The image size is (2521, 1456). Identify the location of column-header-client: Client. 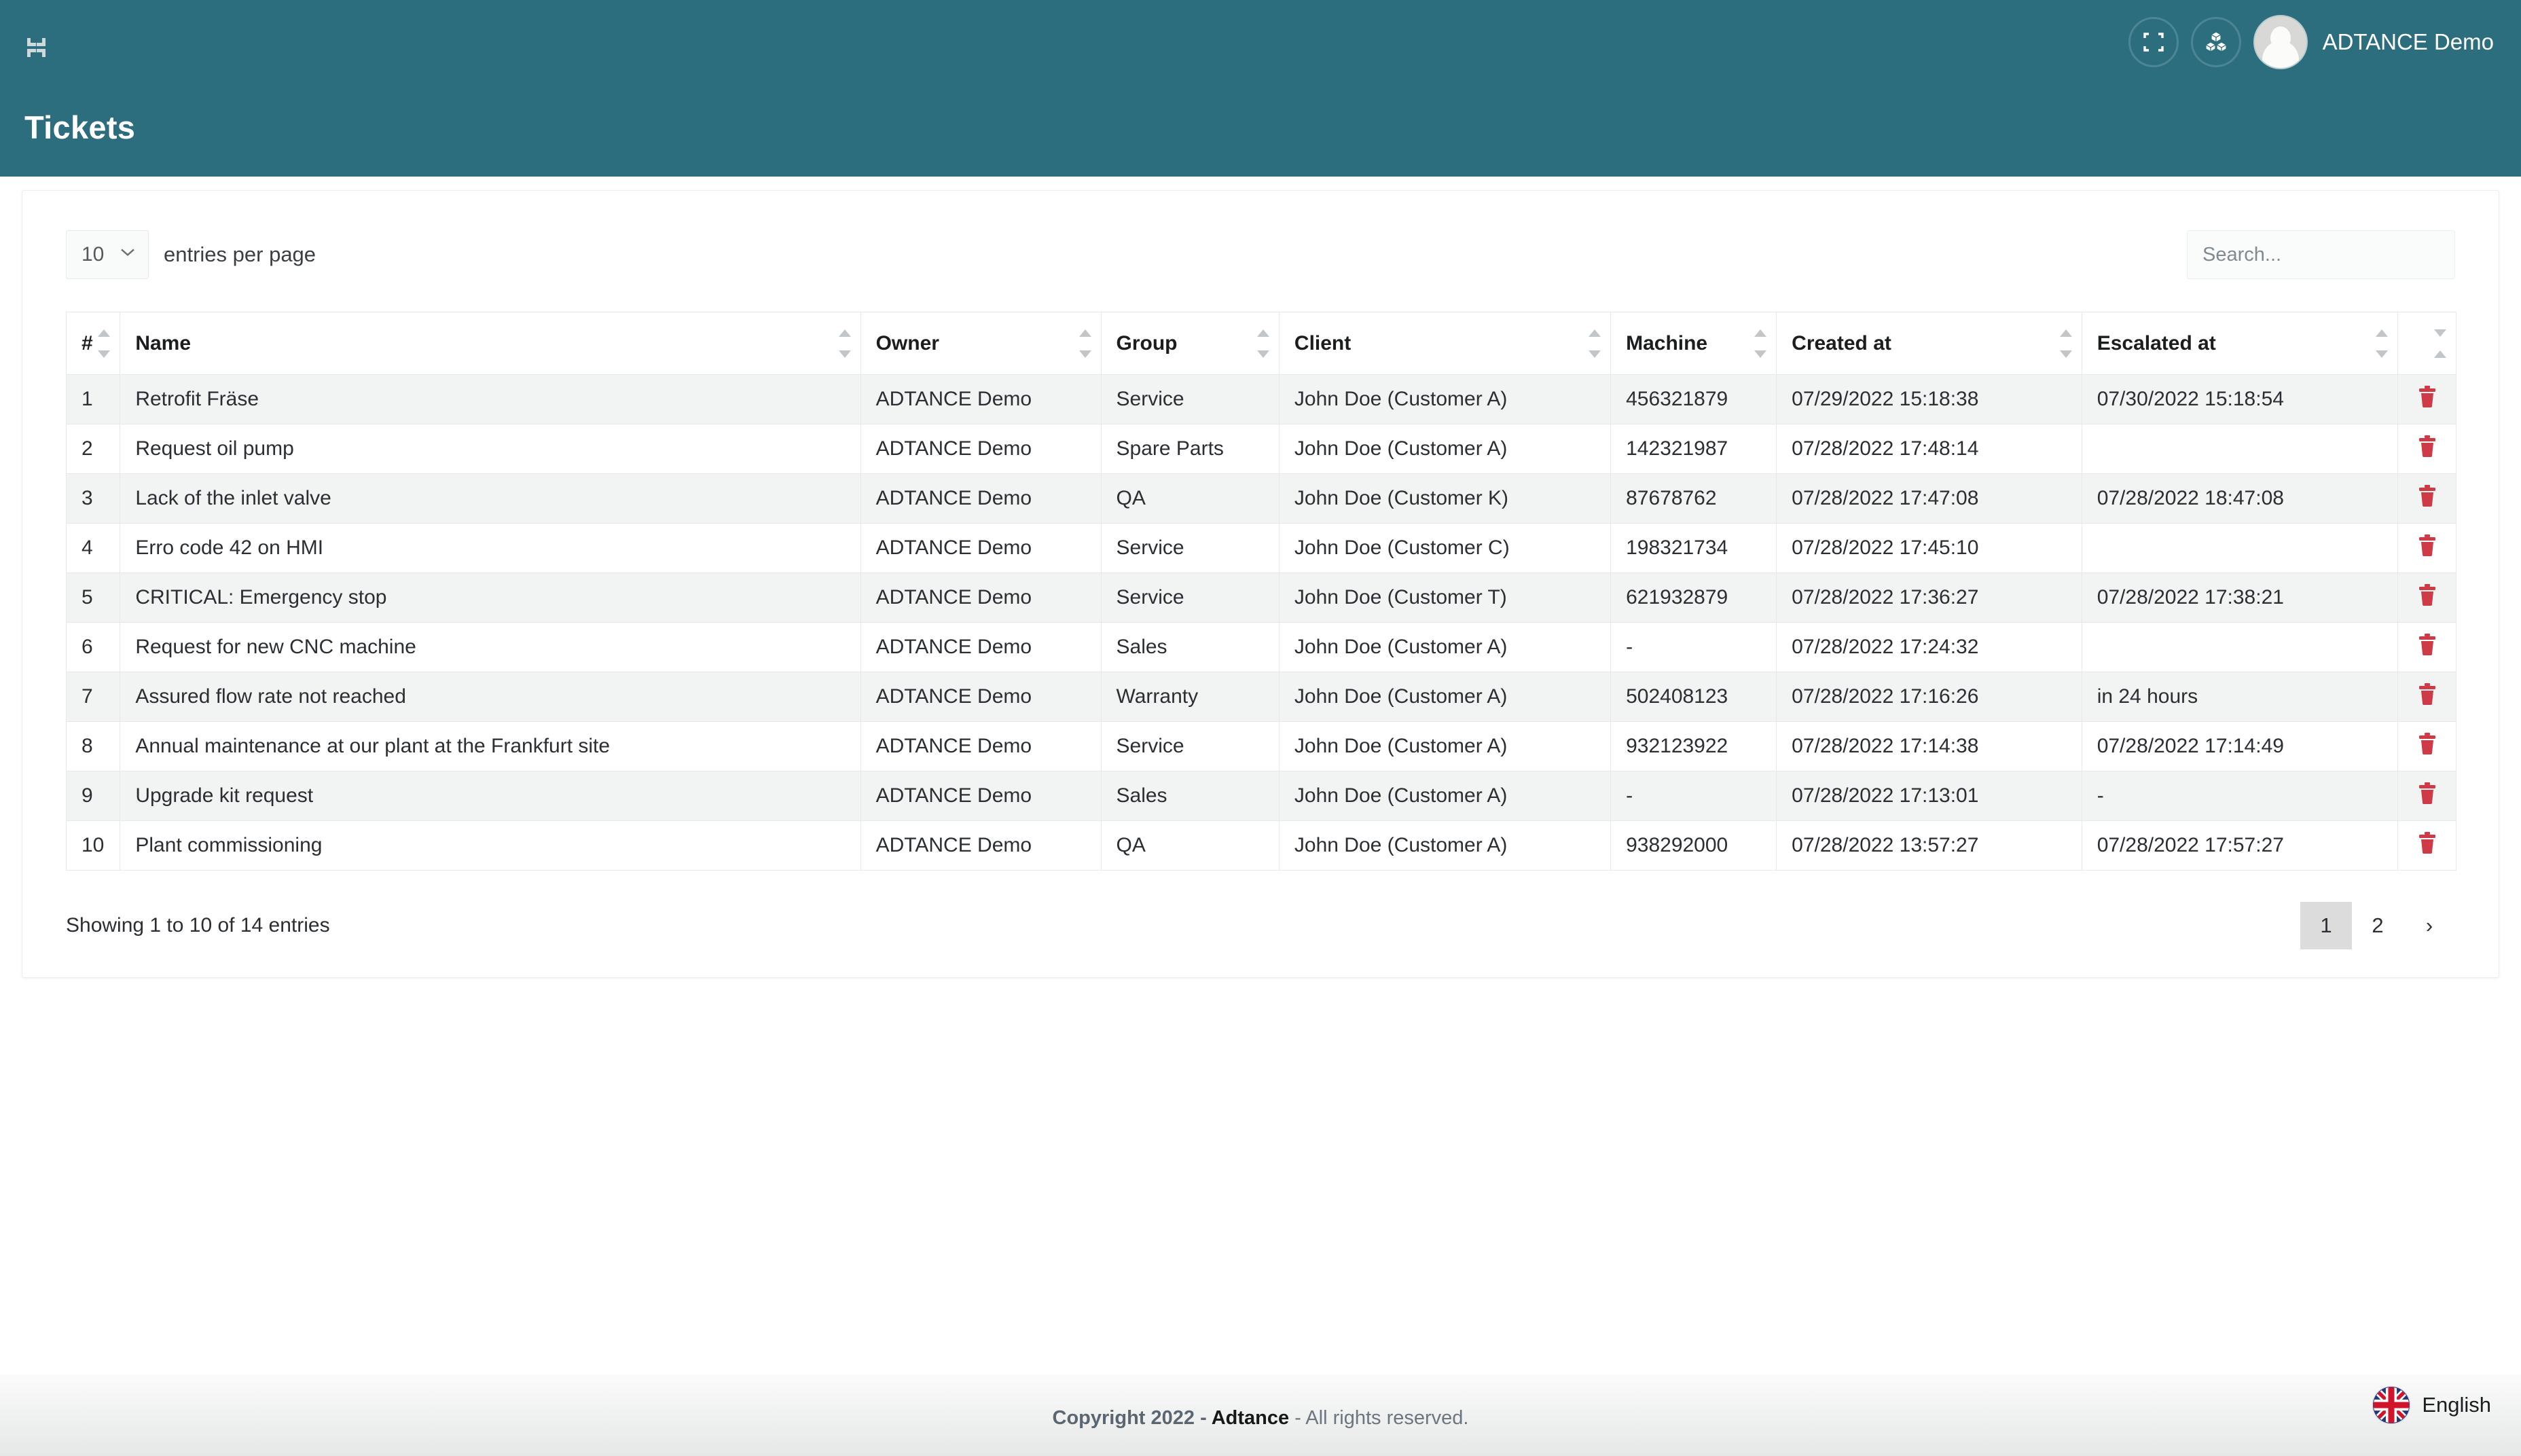
(1445, 343).